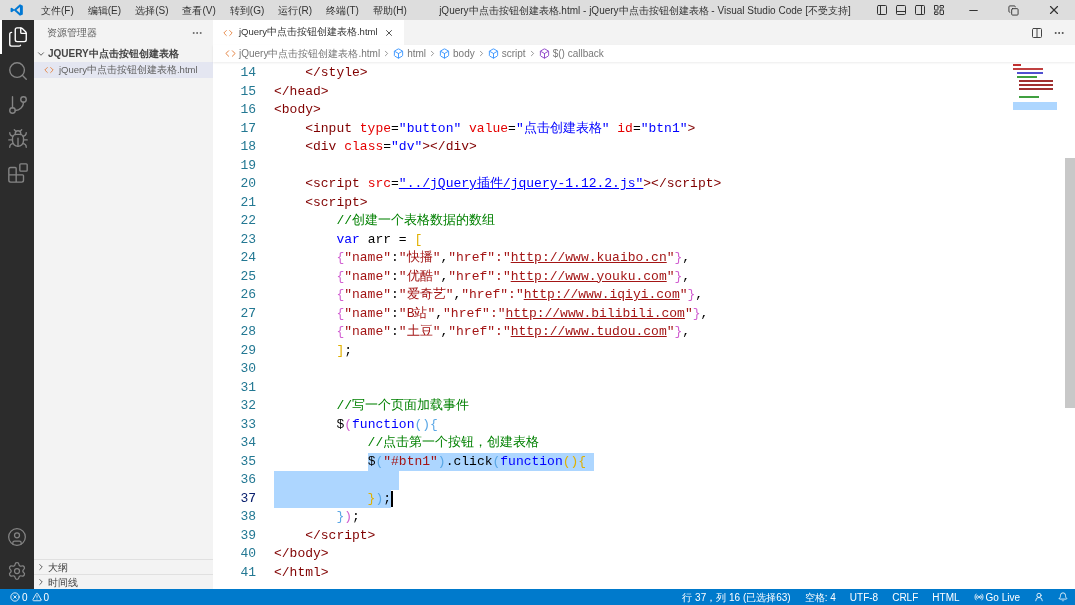 The image size is (1075, 605). Describe the element at coordinates (247, 572) in the screenshot. I see `line-number: 41` at that location.